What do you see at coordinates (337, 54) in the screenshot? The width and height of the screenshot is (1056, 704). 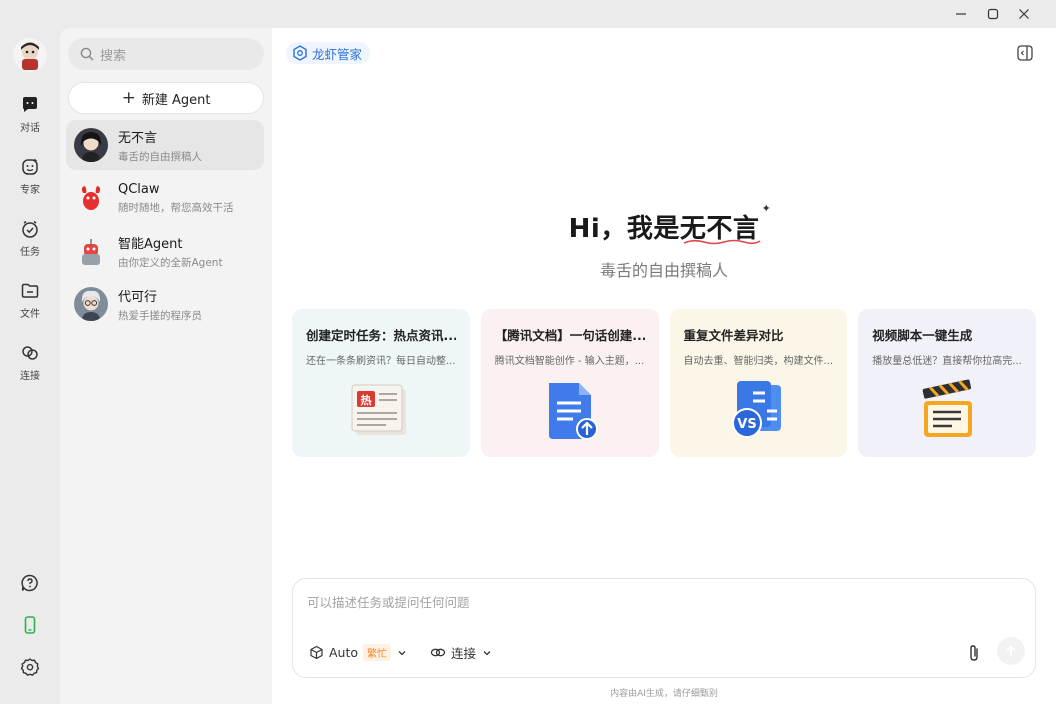 I see `brand-tag-label: 龙虾管家` at bounding box center [337, 54].